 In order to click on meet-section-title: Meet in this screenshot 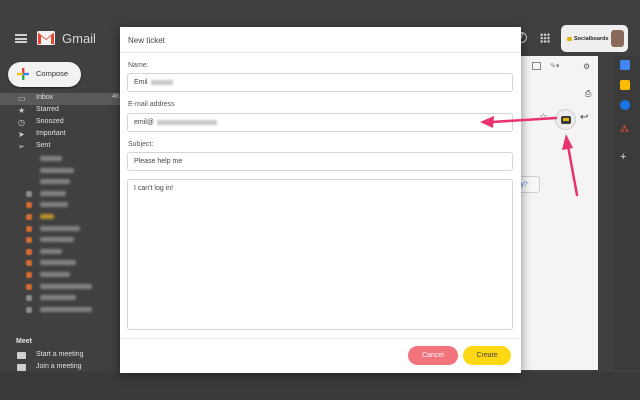, I will do `click(24, 341)`.